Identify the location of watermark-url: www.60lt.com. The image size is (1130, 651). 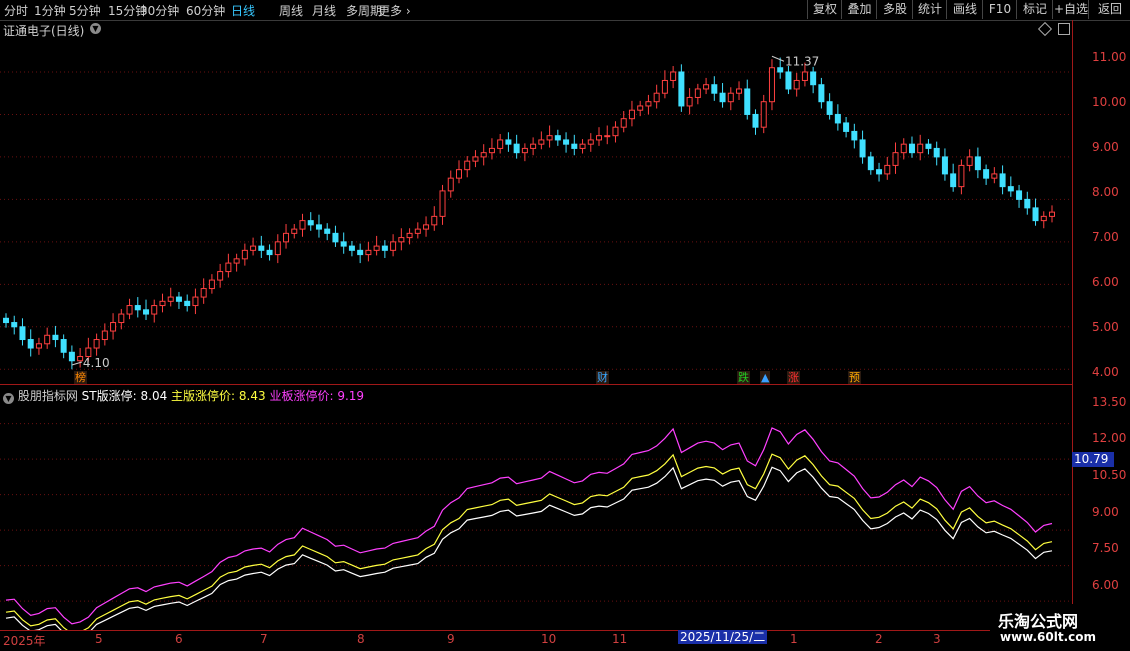
(1048, 637).